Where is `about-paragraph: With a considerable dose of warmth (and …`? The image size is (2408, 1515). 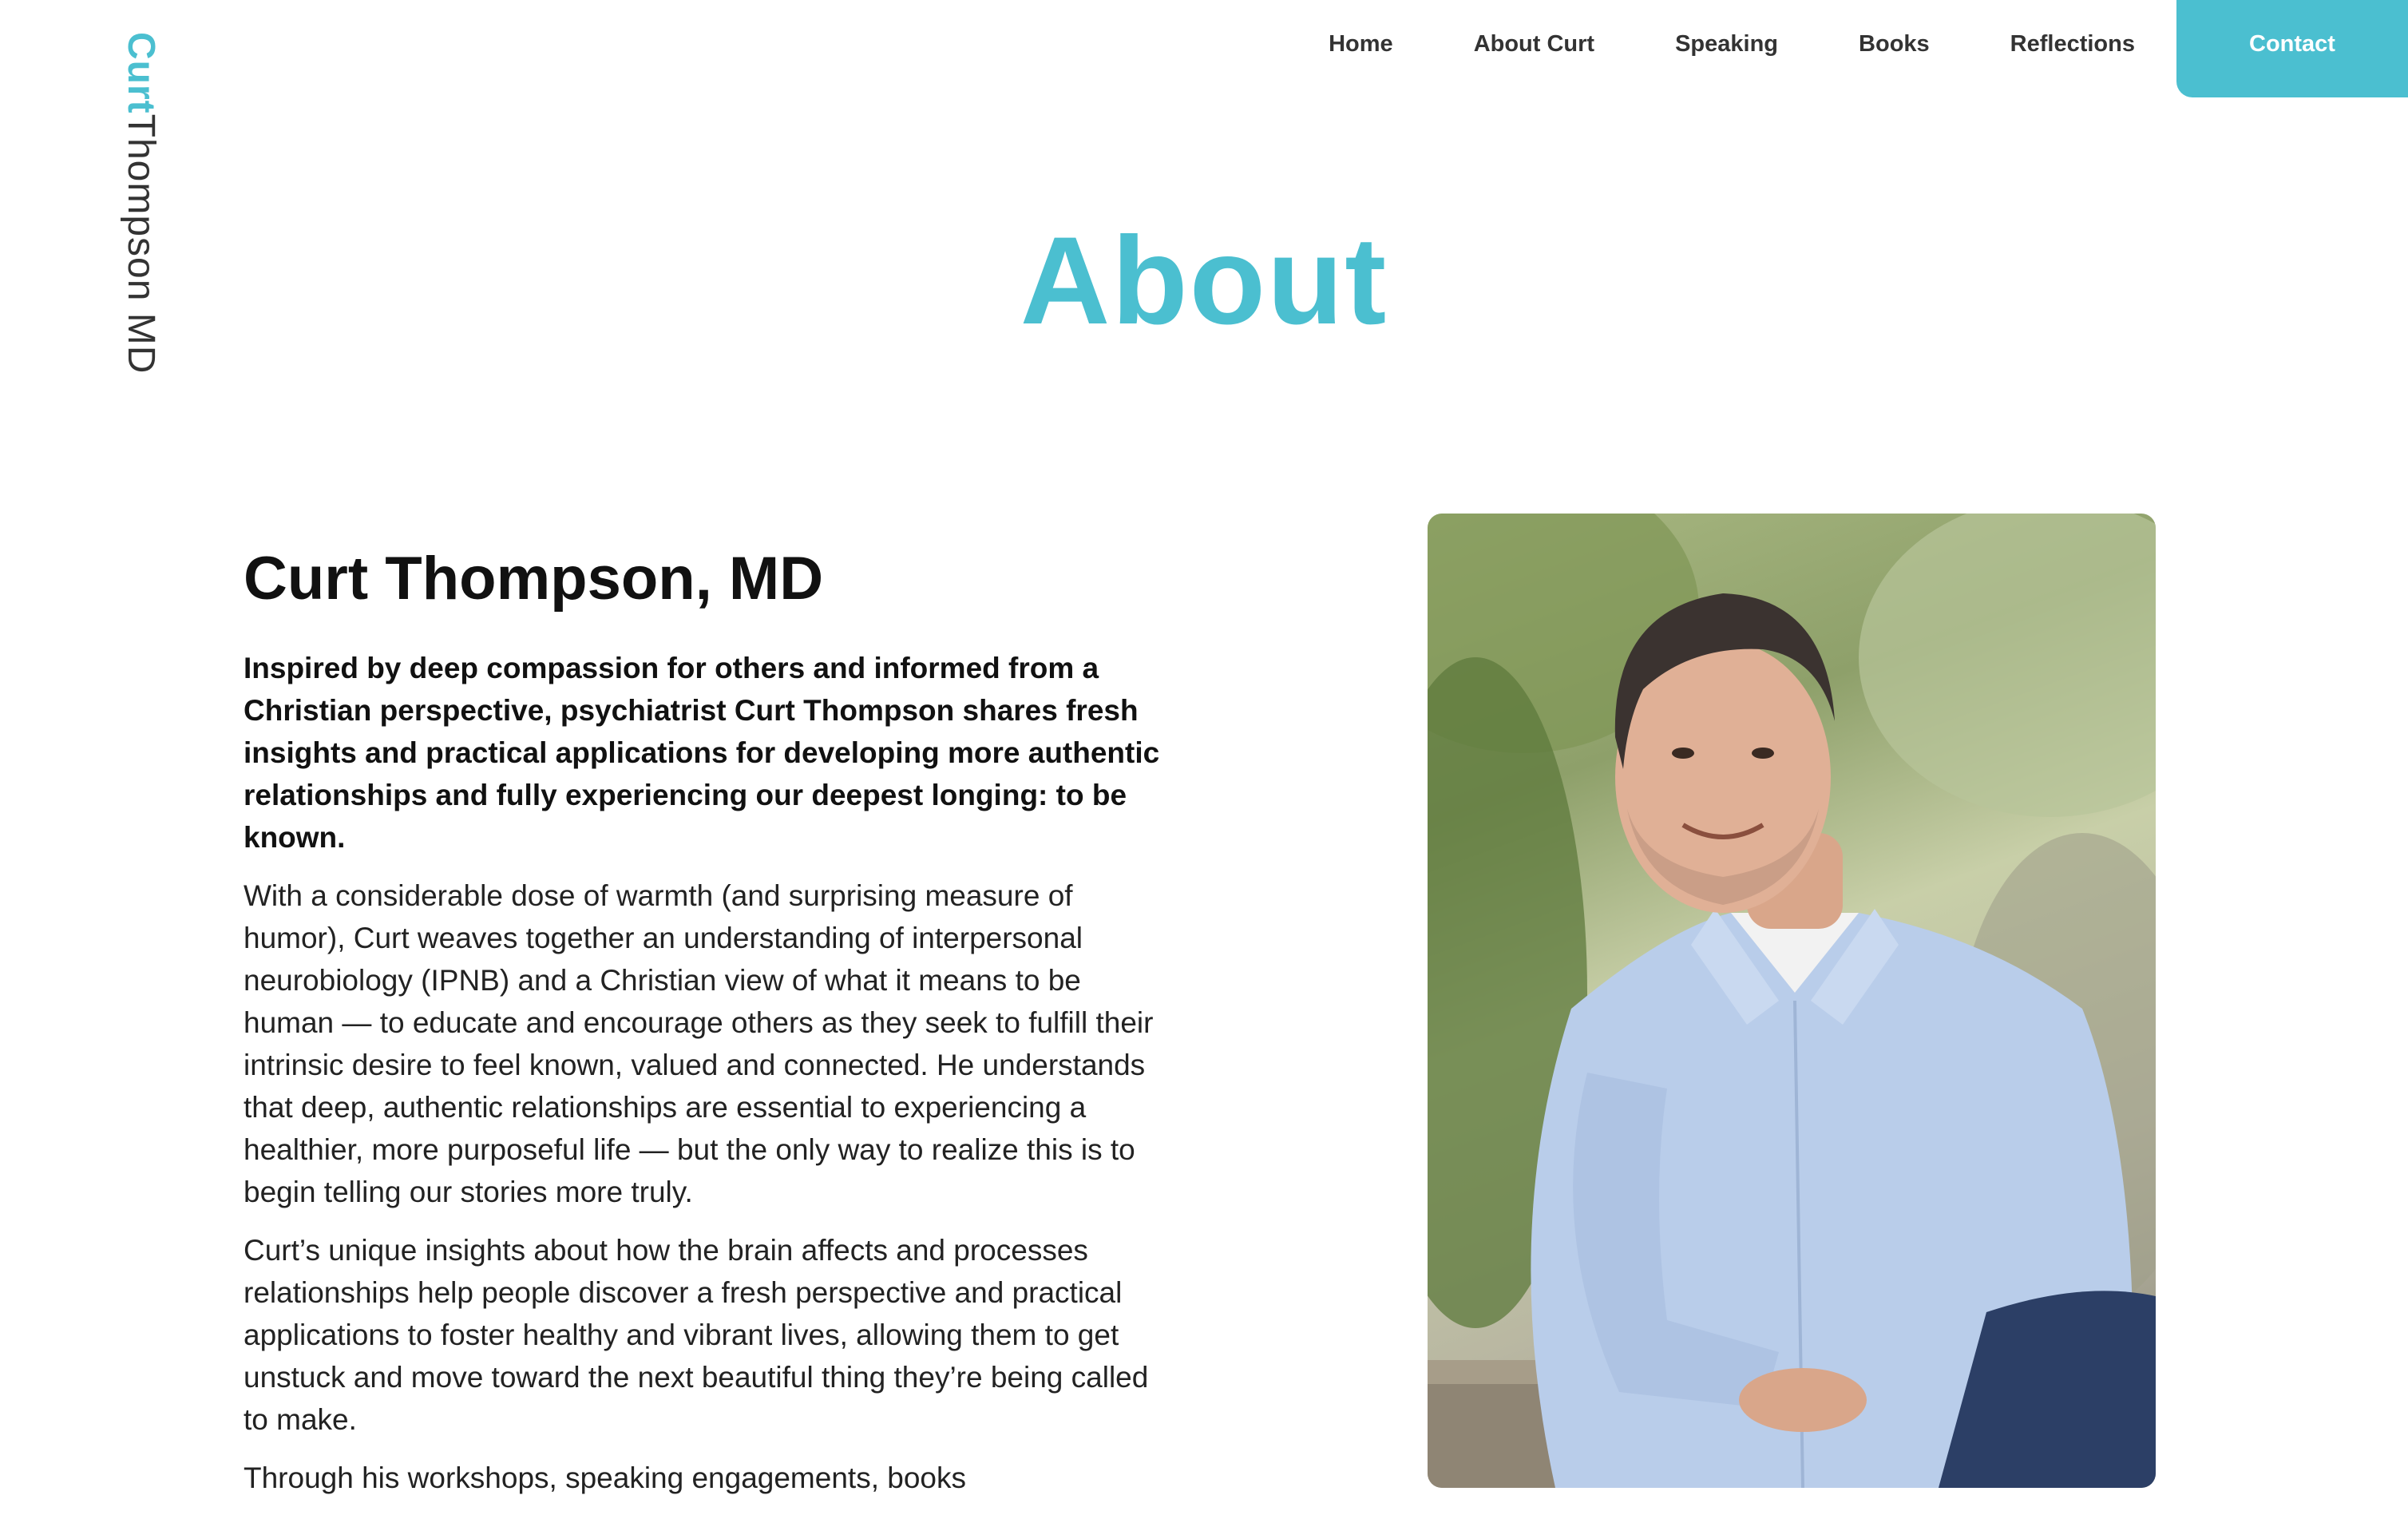
about-paragraph: With a considerable dose of warmth (and … is located at coordinates (699, 1043).